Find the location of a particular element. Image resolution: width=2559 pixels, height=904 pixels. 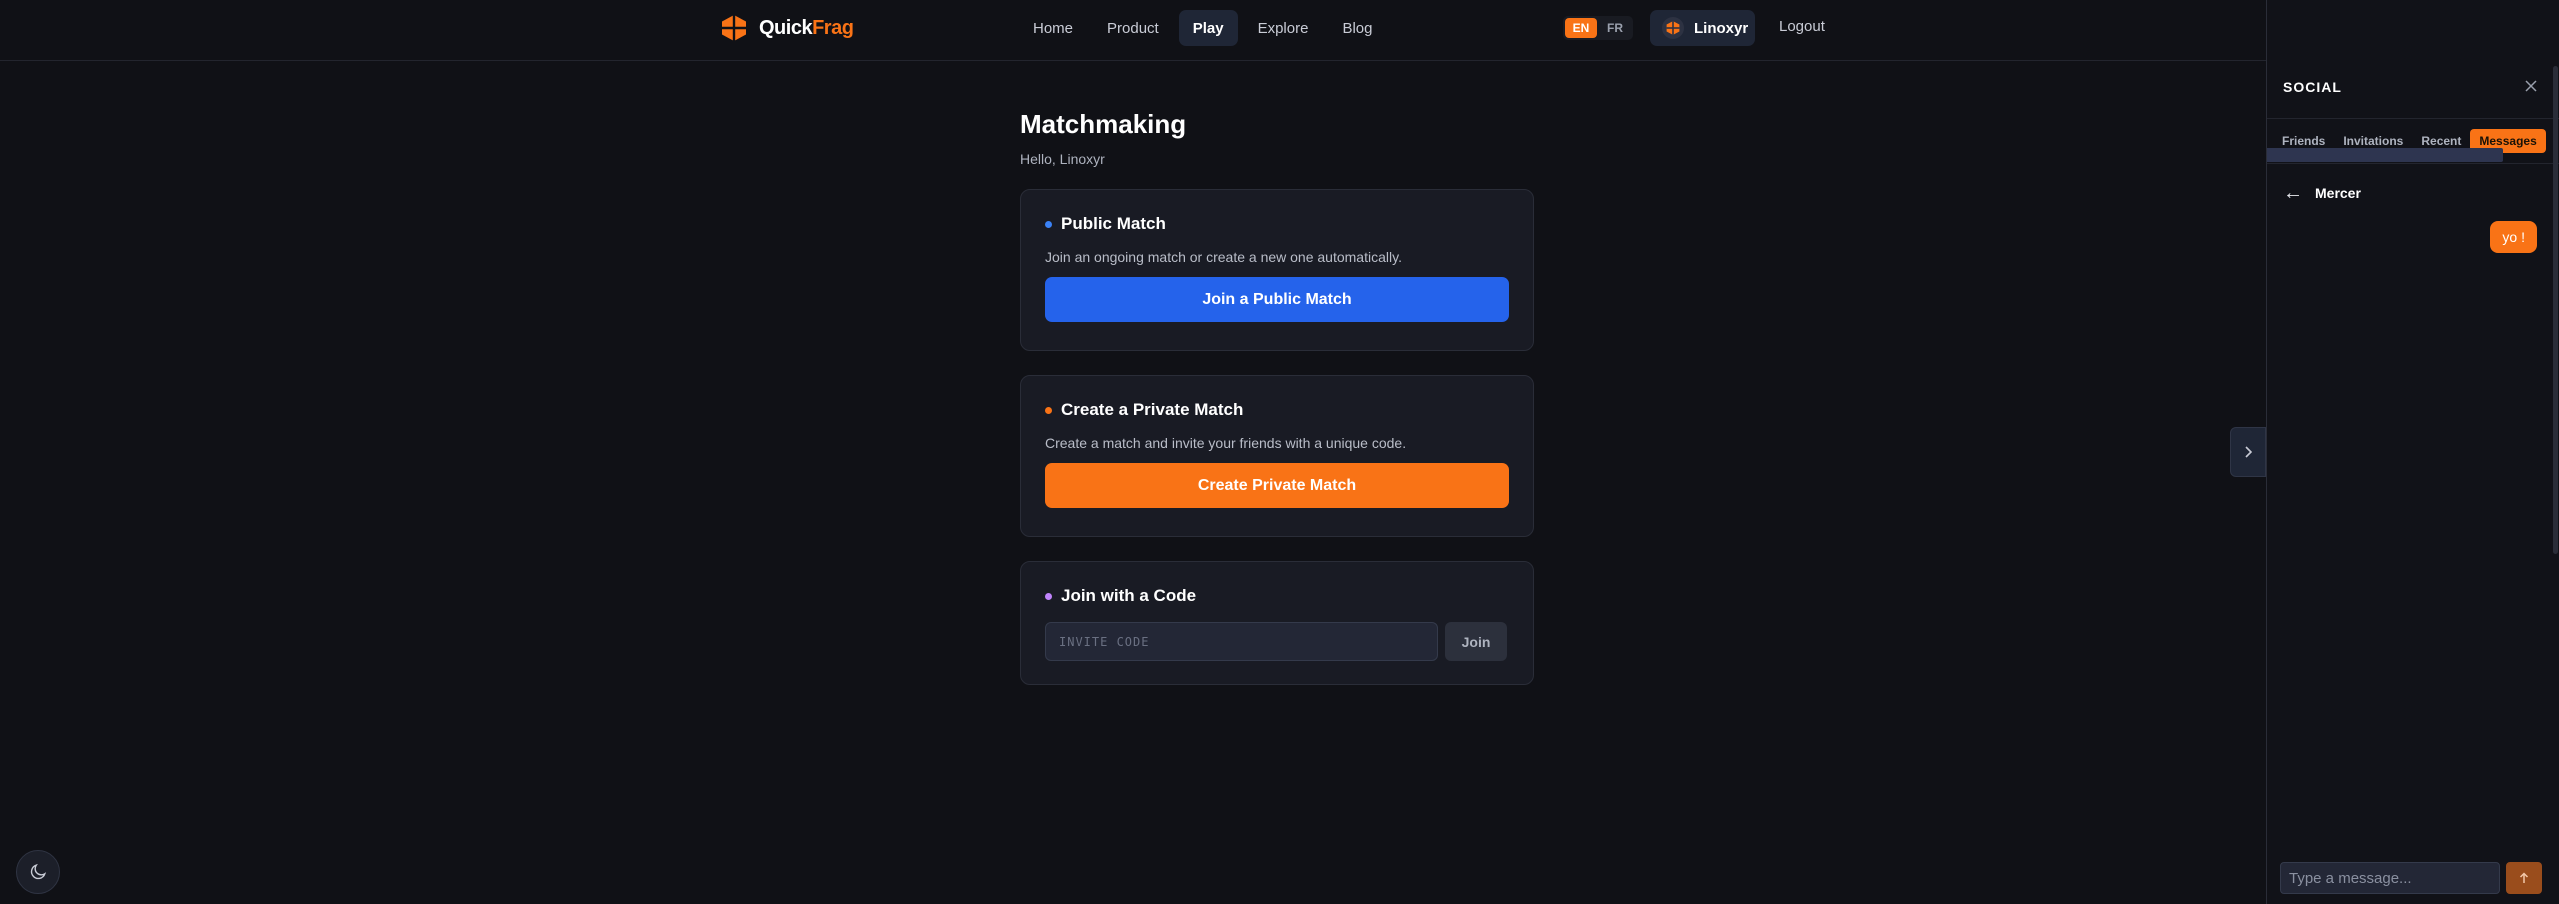

logo-text: QuickFrag is located at coordinates (806, 27).